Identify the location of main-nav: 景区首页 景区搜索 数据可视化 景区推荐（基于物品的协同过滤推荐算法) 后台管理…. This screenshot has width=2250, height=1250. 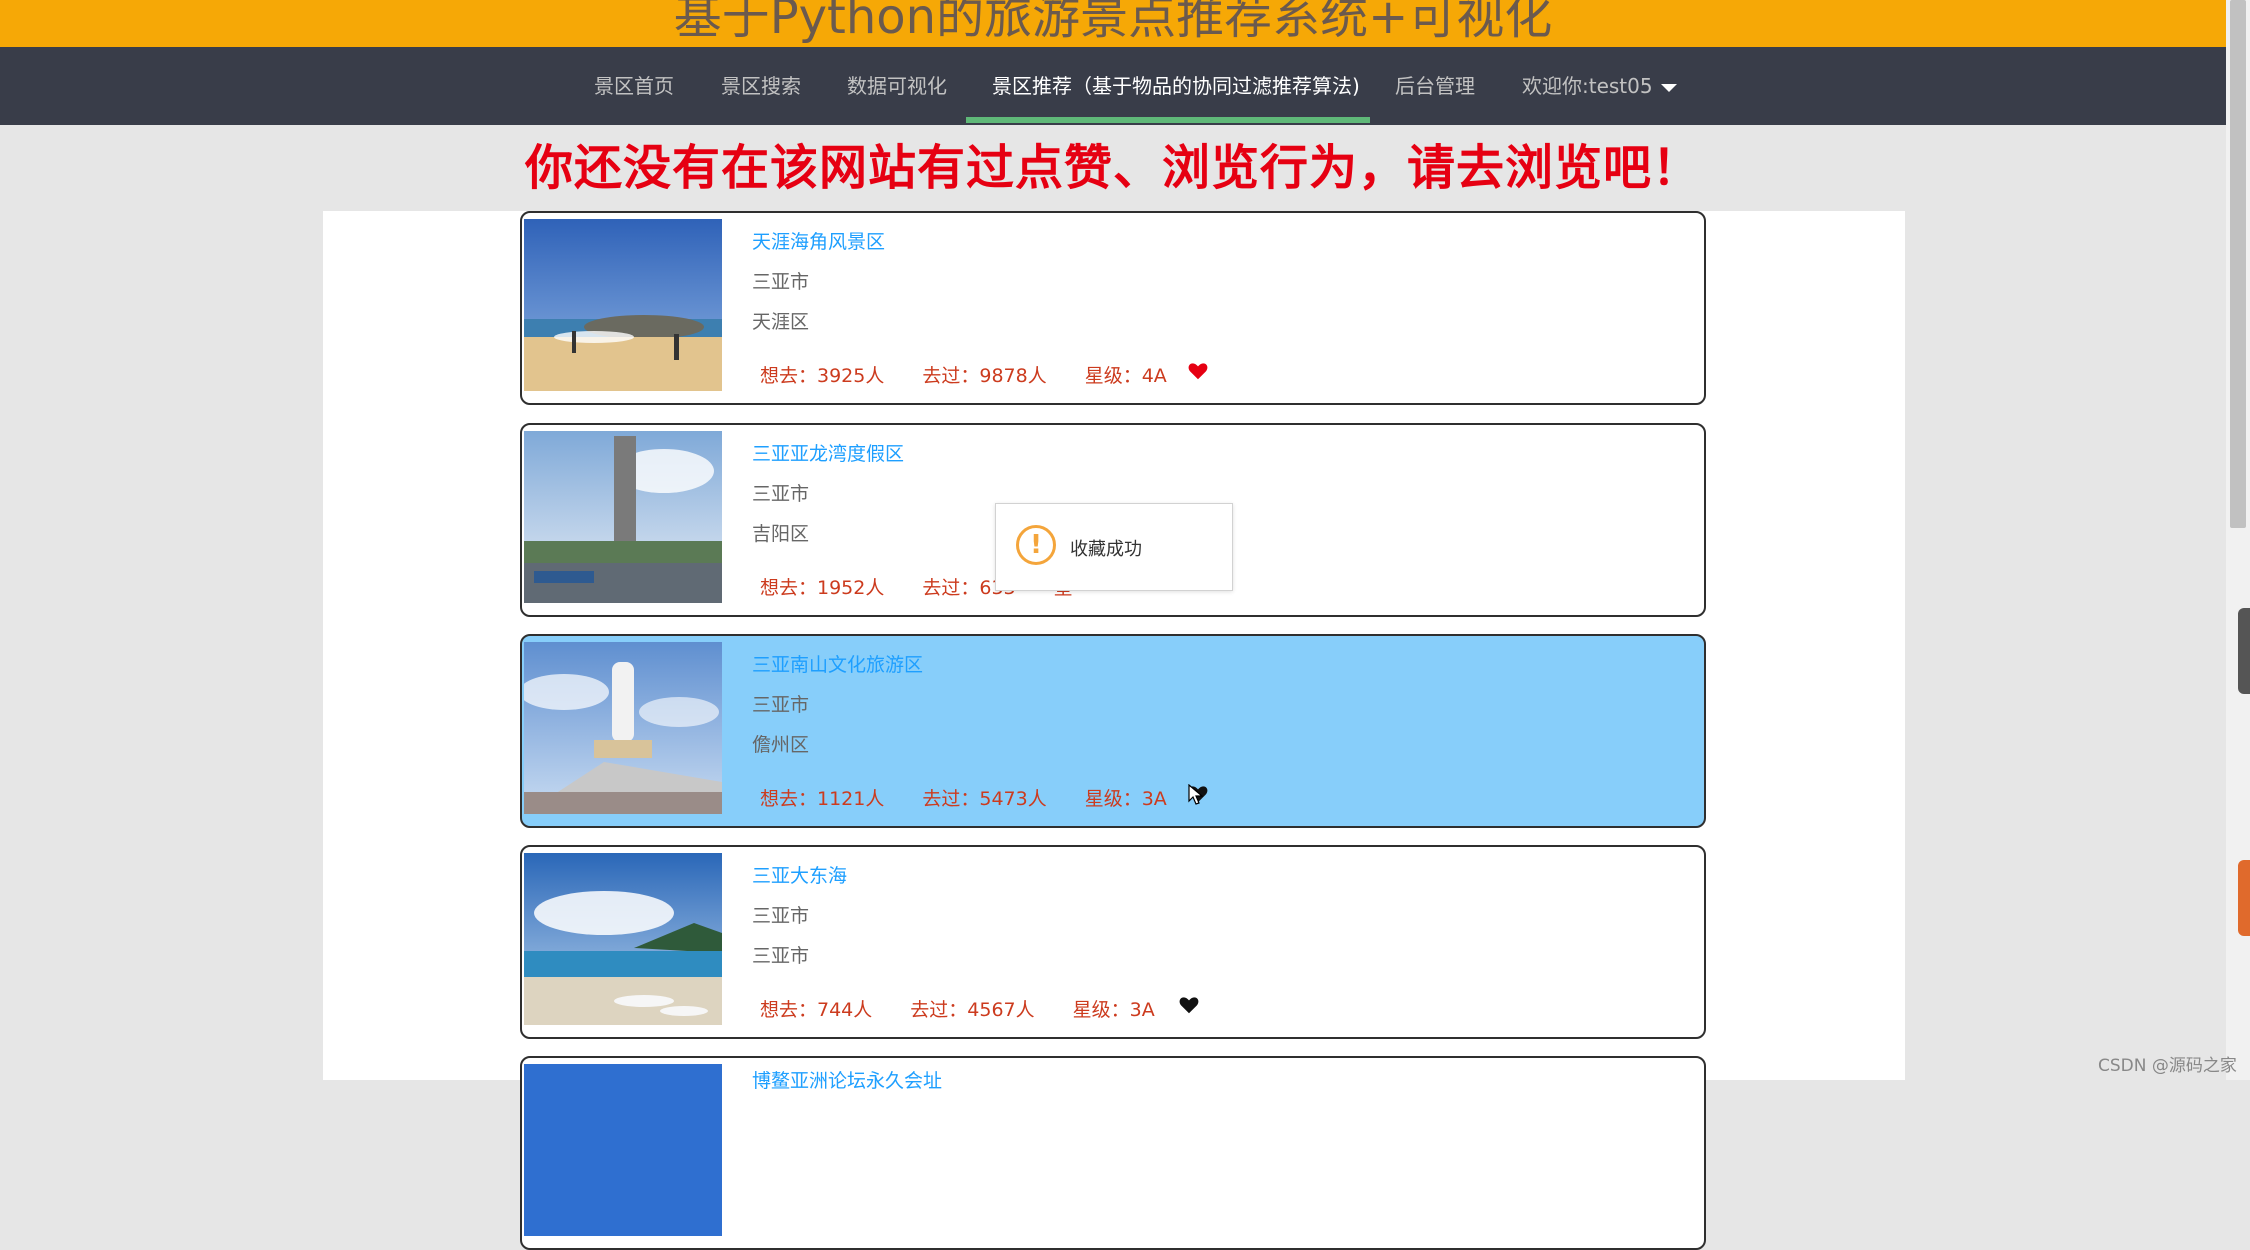
(1113, 86).